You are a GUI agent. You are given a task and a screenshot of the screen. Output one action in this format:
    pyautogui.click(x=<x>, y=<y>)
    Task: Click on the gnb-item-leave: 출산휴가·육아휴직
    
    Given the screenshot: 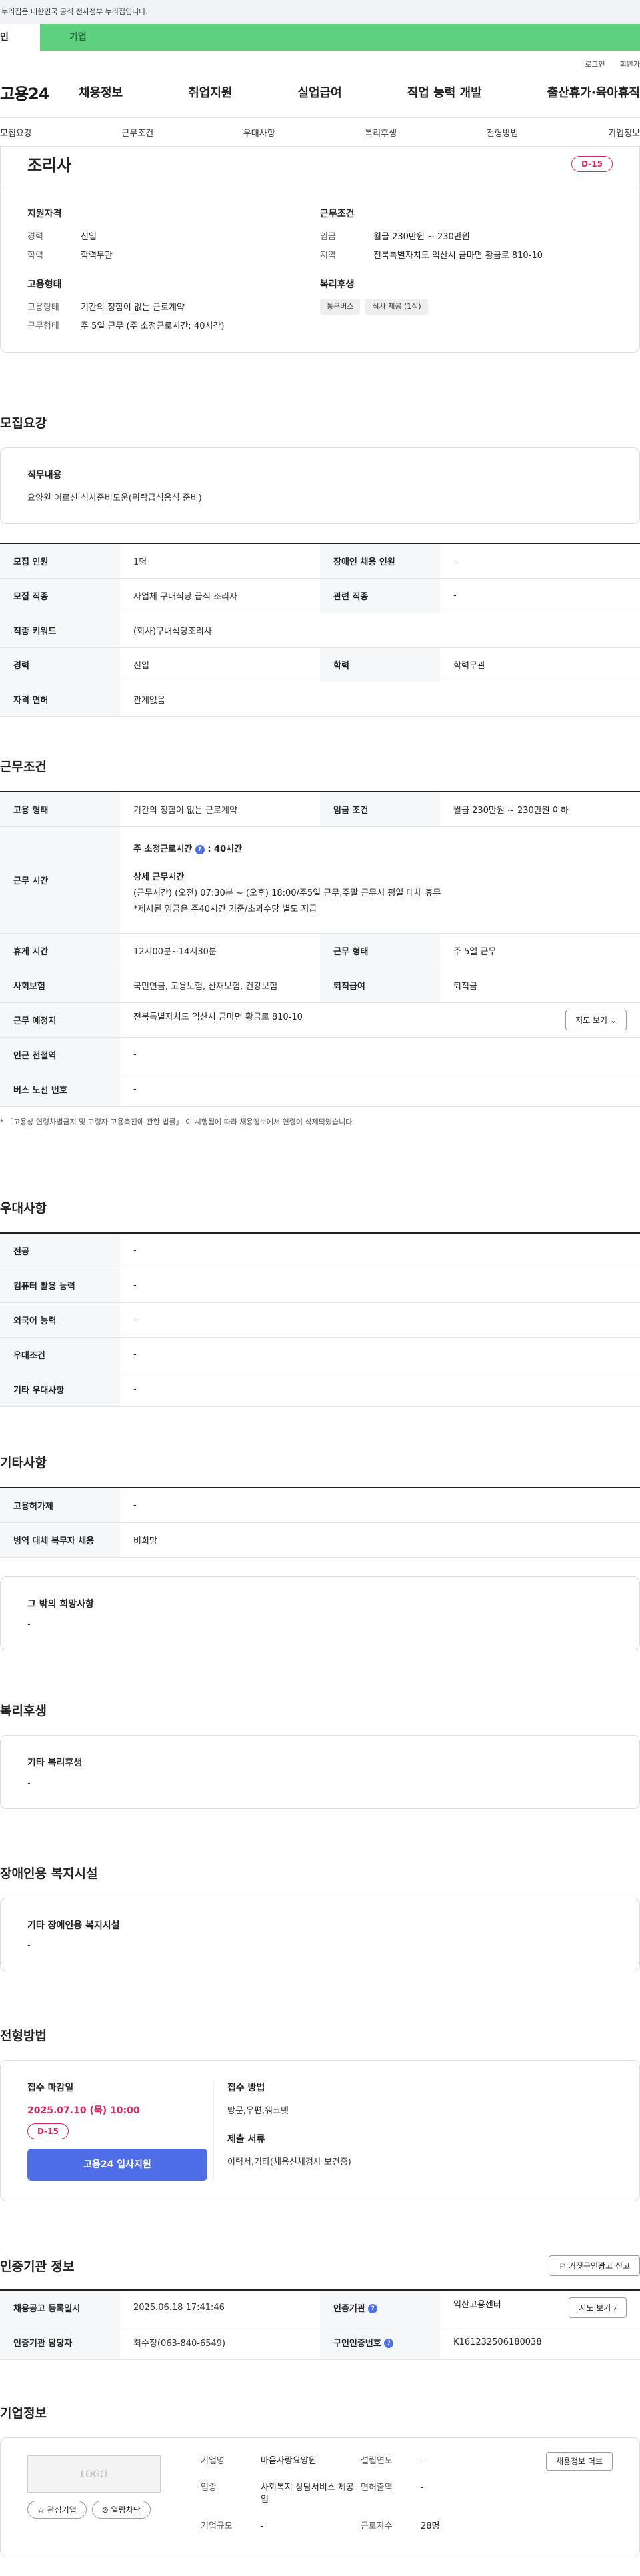 What is the action you would take?
    pyautogui.click(x=593, y=92)
    